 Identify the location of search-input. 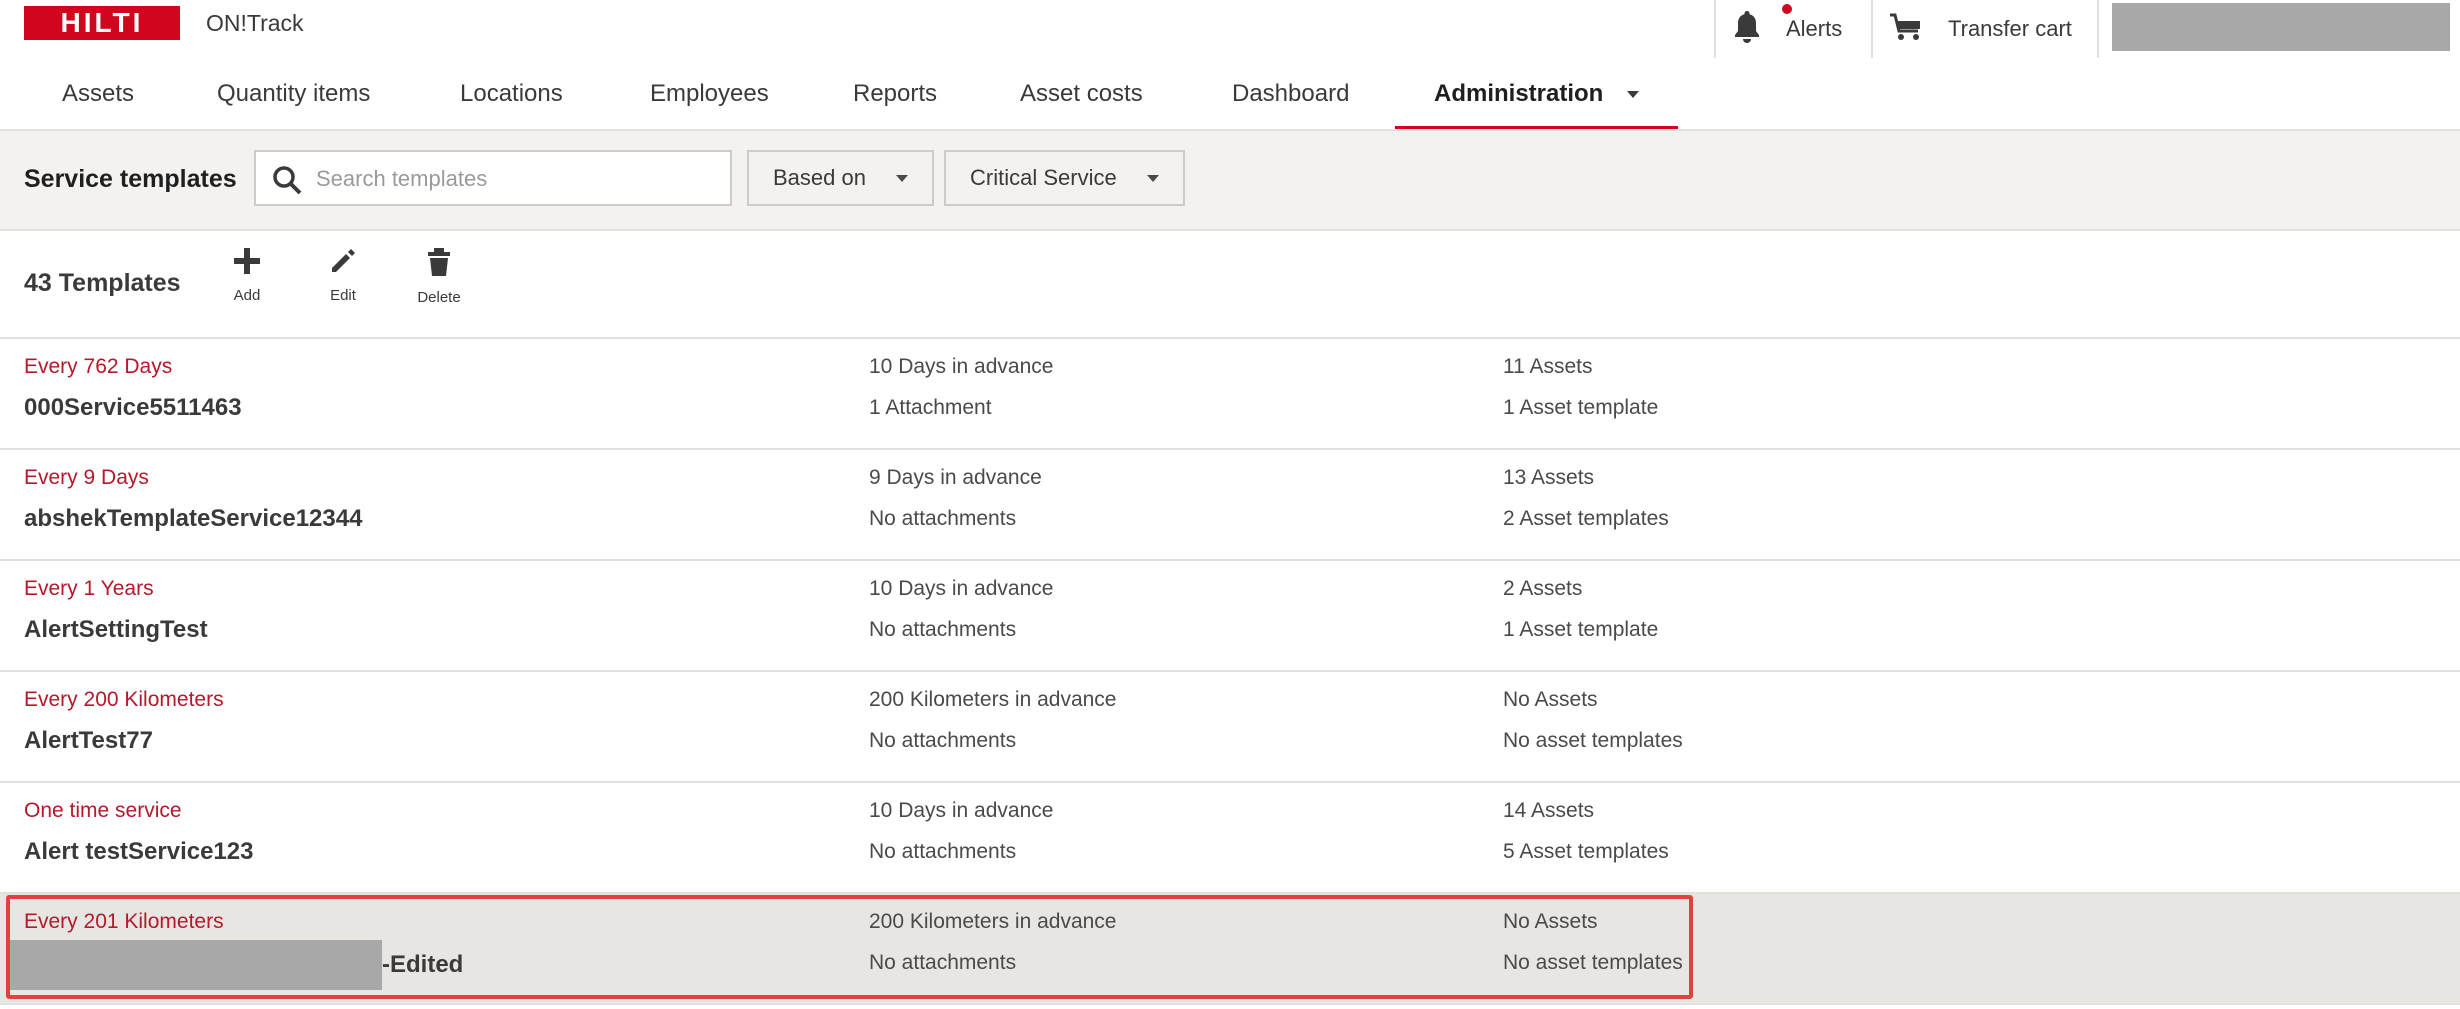
(516, 179).